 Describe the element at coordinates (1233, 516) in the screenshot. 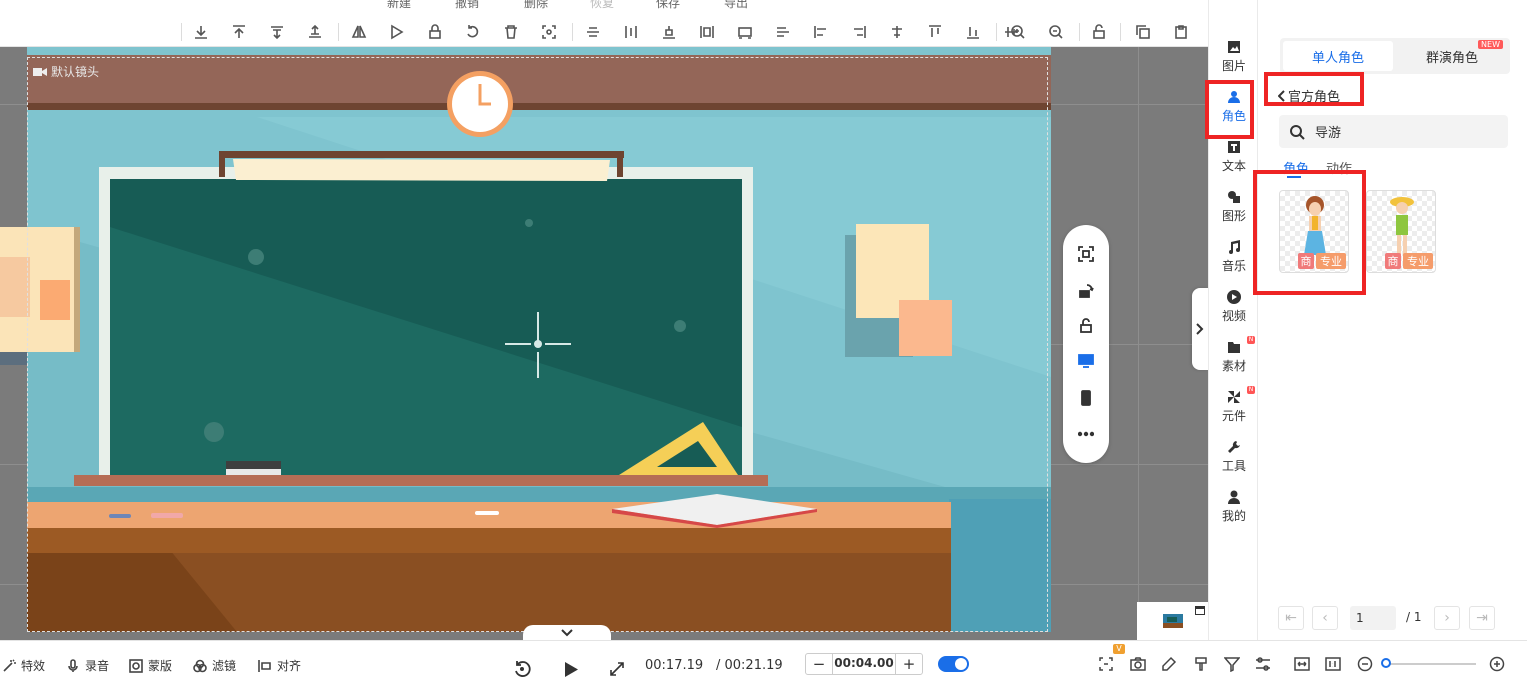

I see `sidebar-item-label: 我的` at that location.